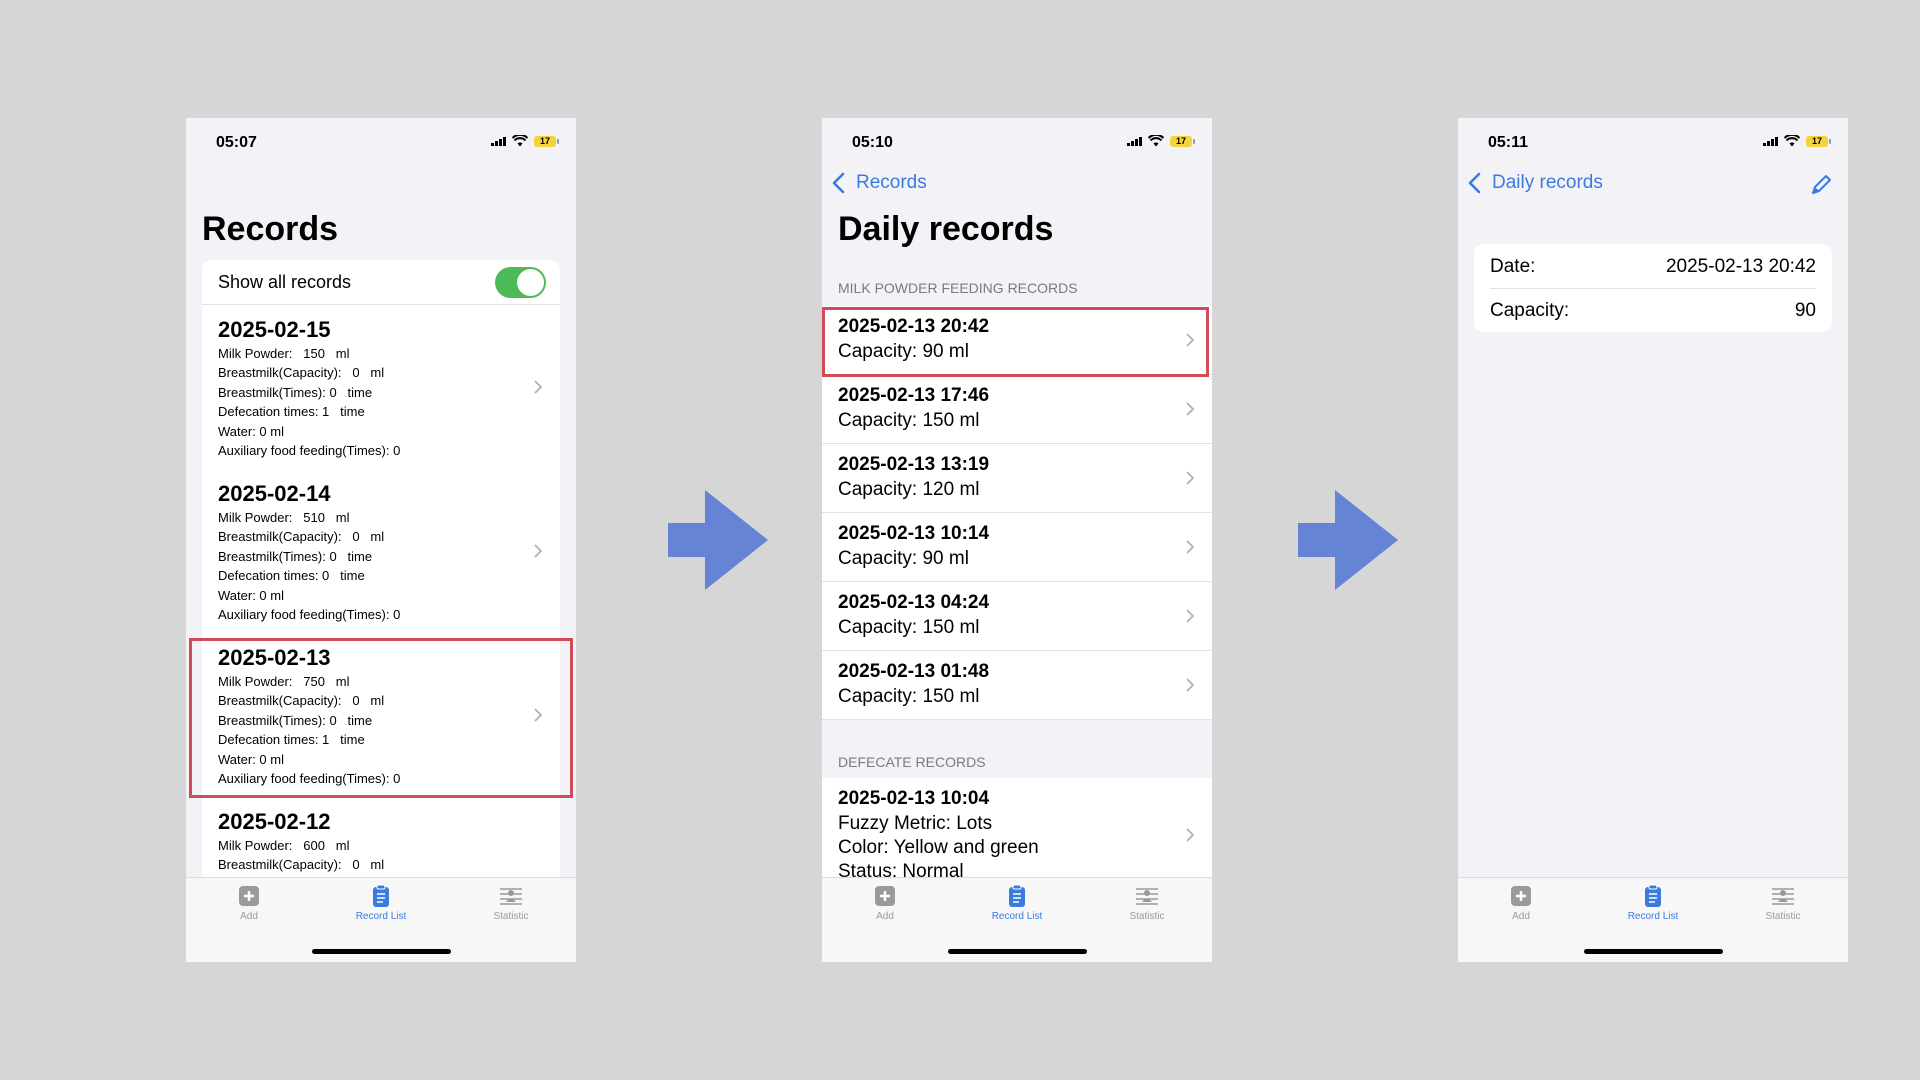  Describe the element at coordinates (251, 431) in the screenshot. I see `day-line: Water: 0 ml` at that location.